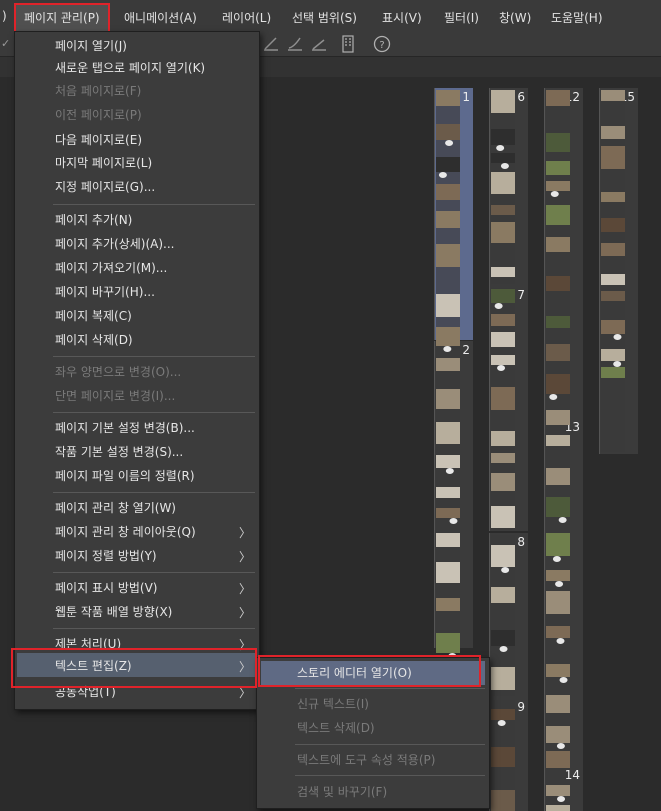  I want to click on menubar-item-filter: 필터(I), so click(461, 17).